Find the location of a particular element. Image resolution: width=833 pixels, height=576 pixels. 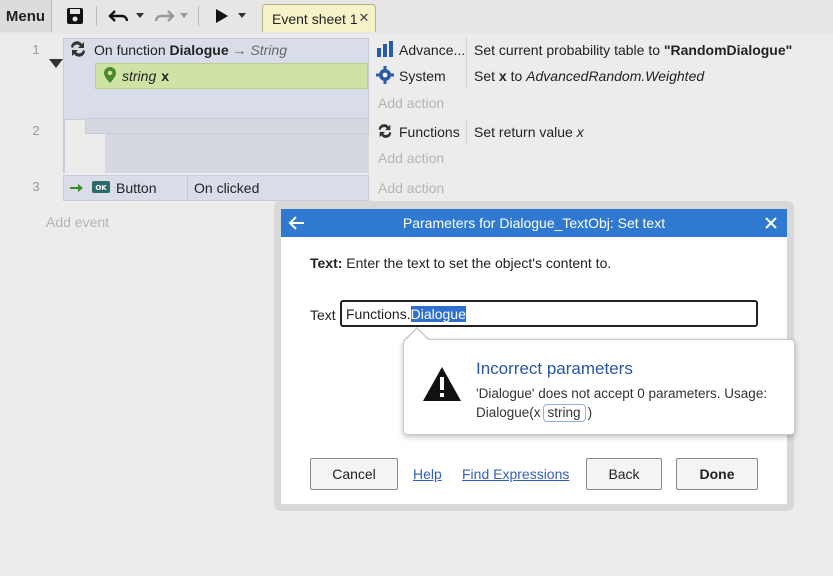

event-number: 1 is located at coordinates (36, 49).